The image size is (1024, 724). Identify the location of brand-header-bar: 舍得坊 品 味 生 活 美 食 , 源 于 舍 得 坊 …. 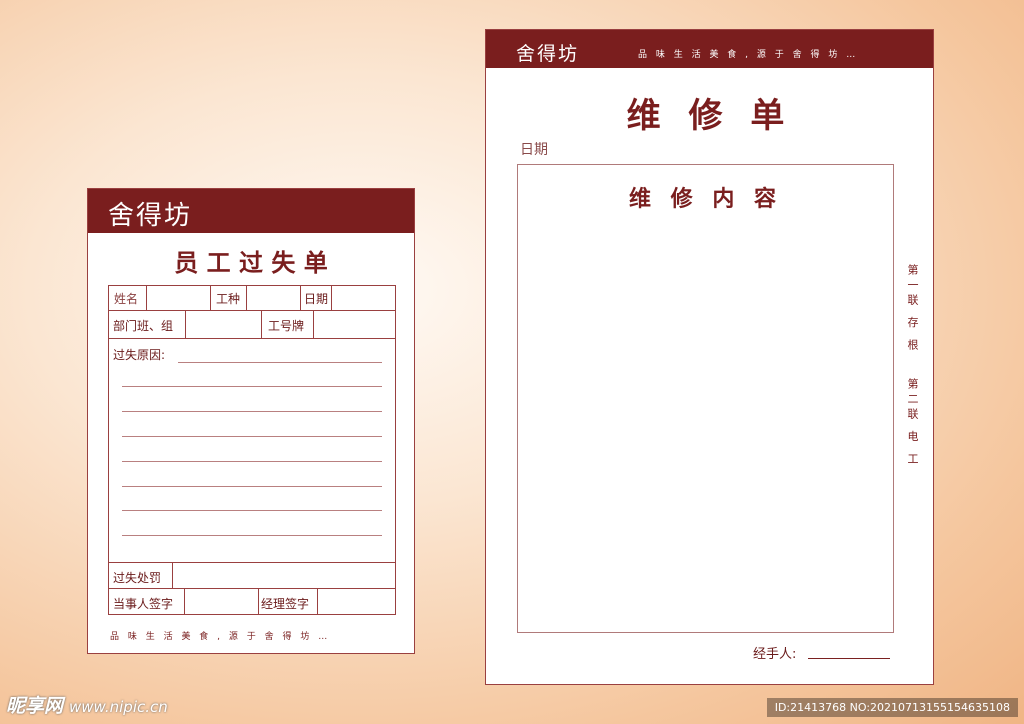
(709, 49).